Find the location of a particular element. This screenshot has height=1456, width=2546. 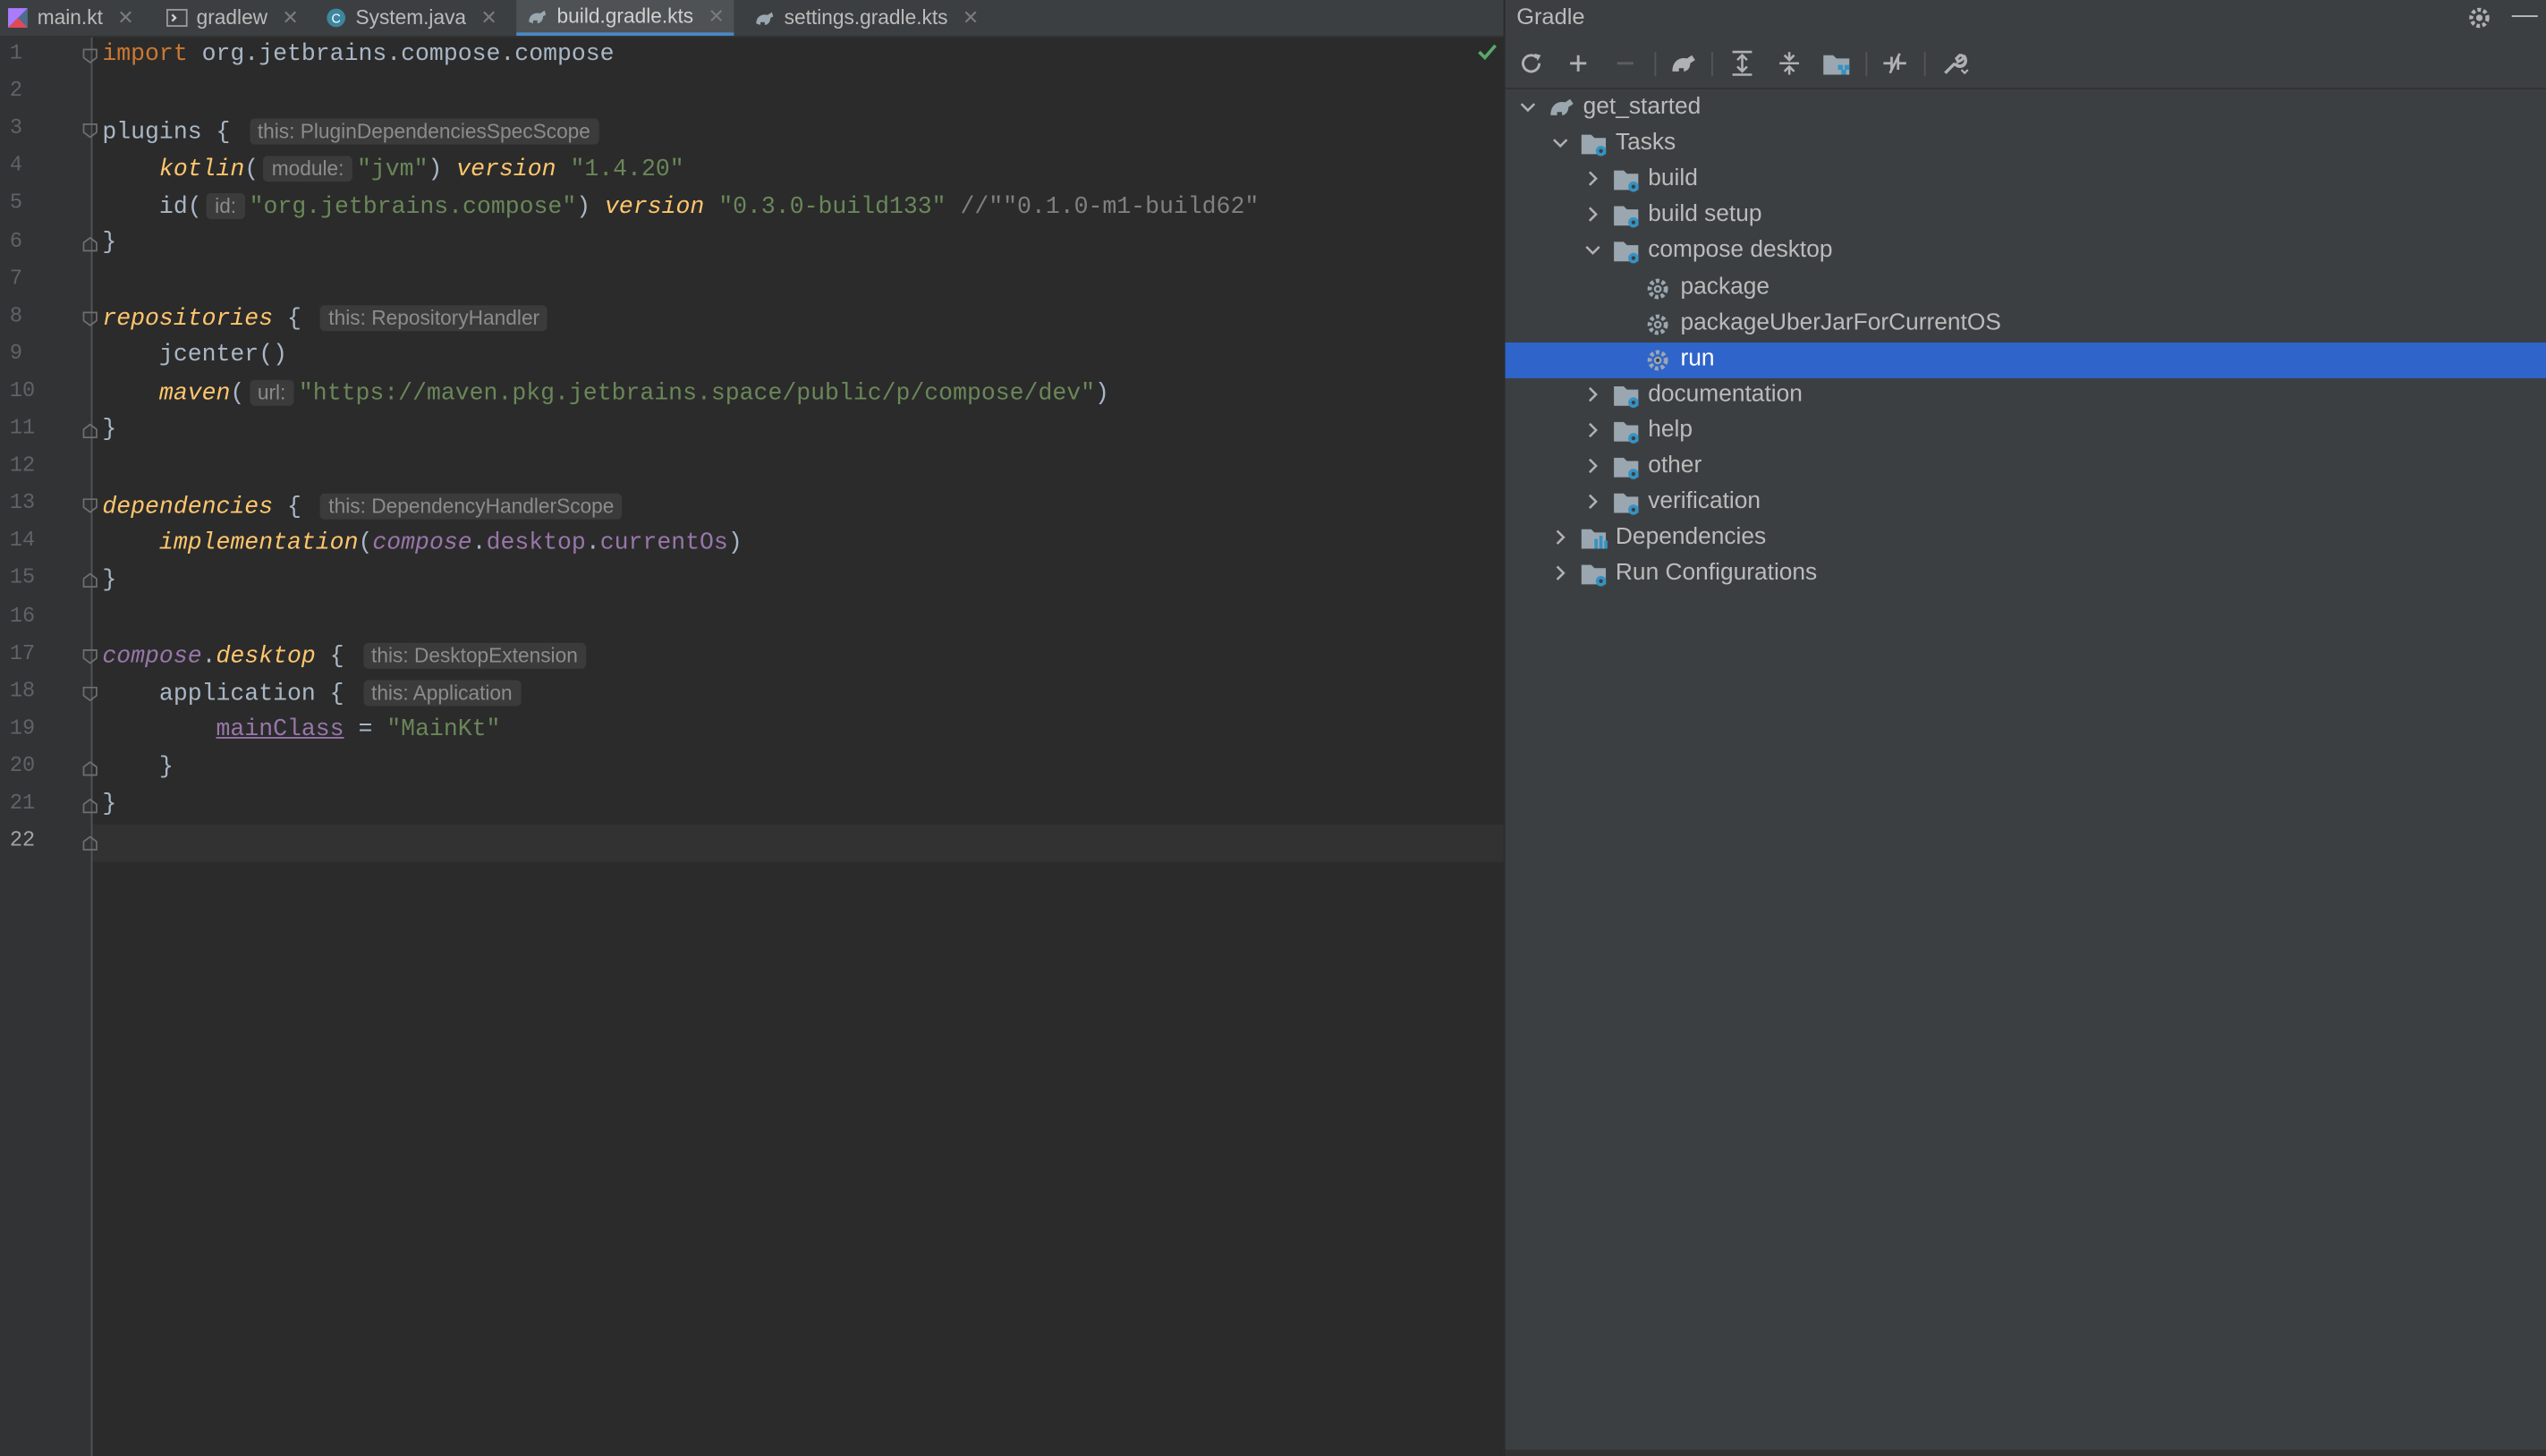

tree-node-run-configurations: Run Configurations is located at coordinates (2026, 575).